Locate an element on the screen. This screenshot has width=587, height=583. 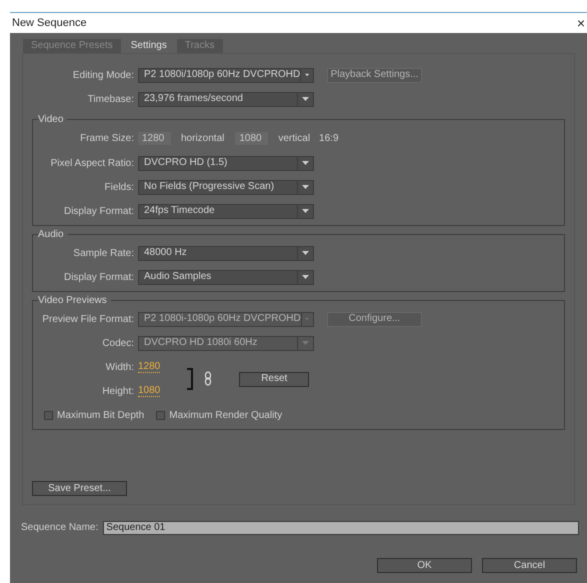
aspect-ratio: 16:9 is located at coordinates (329, 139).